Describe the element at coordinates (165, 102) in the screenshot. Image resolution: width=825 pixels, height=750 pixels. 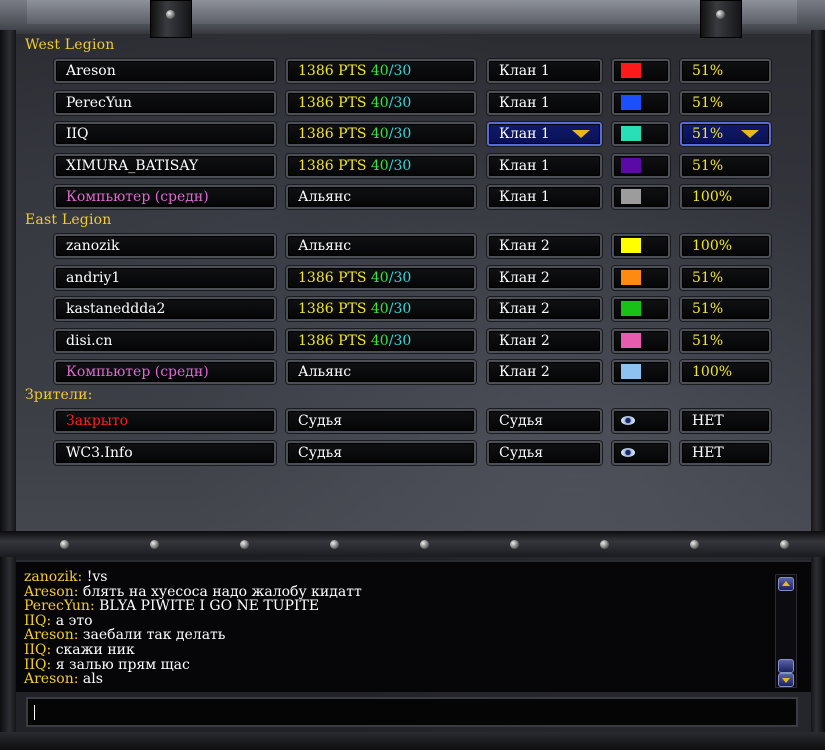
I see `player-name-slot: PerecYun` at that location.